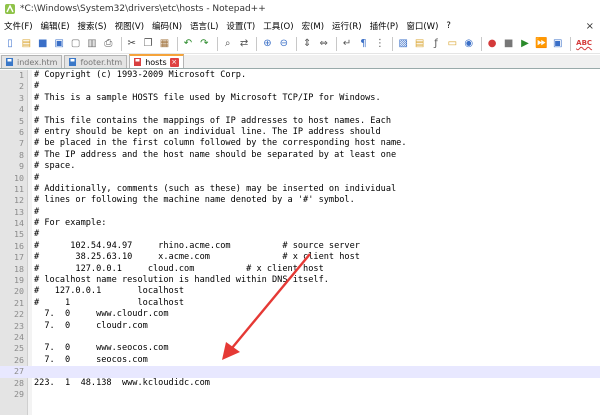 This screenshot has height=415, width=600. What do you see at coordinates (469, 44) in the screenshot?
I see `monitor-icon: ◉` at bounding box center [469, 44].